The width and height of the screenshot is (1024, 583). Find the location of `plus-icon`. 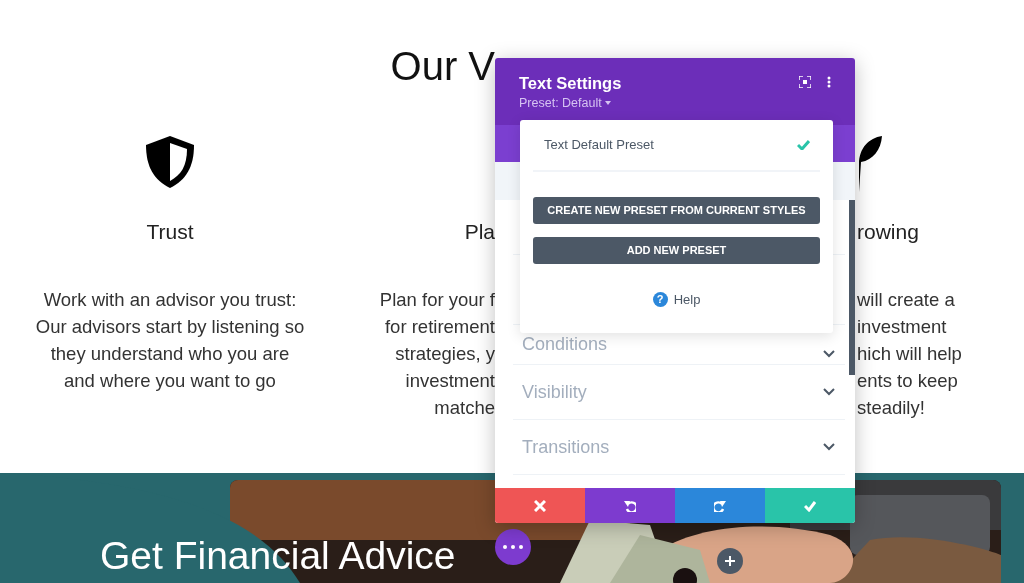

plus-icon is located at coordinates (730, 561).